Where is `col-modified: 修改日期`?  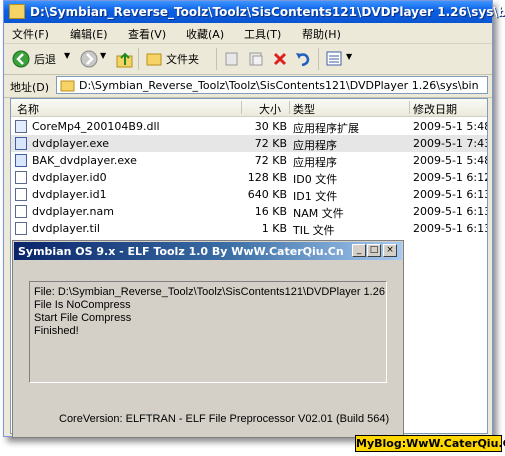
col-modified: 修改日期 is located at coordinates (435, 109).